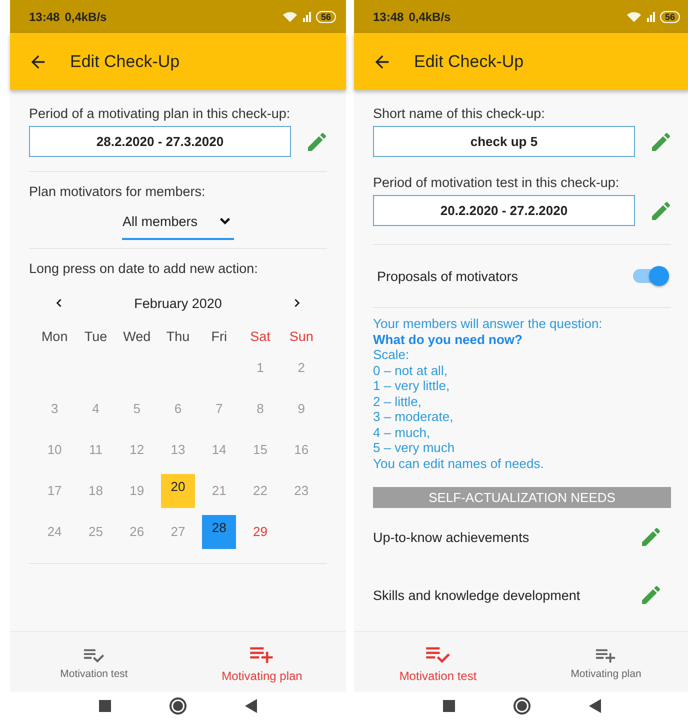 The width and height of the screenshot is (688, 720). What do you see at coordinates (95, 409) in the screenshot?
I see `calendar-day: 4` at bounding box center [95, 409].